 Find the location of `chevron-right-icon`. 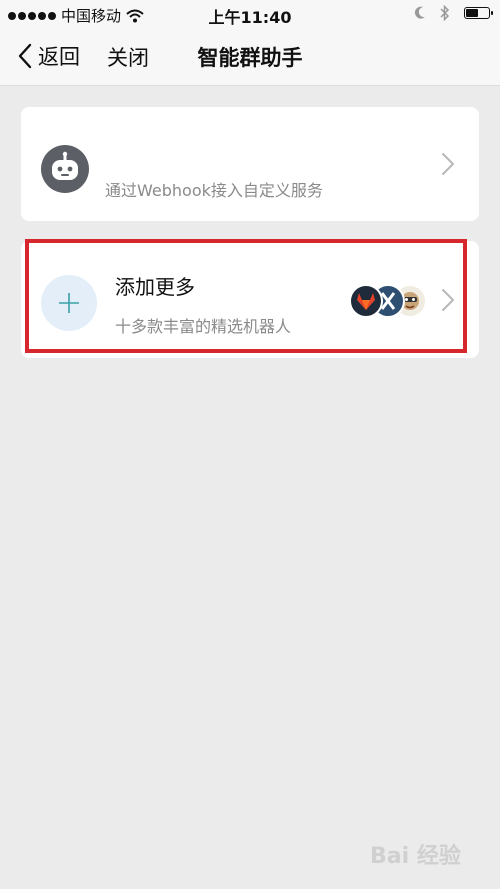

chevron-right-icon is located at coordinates (448, 164).